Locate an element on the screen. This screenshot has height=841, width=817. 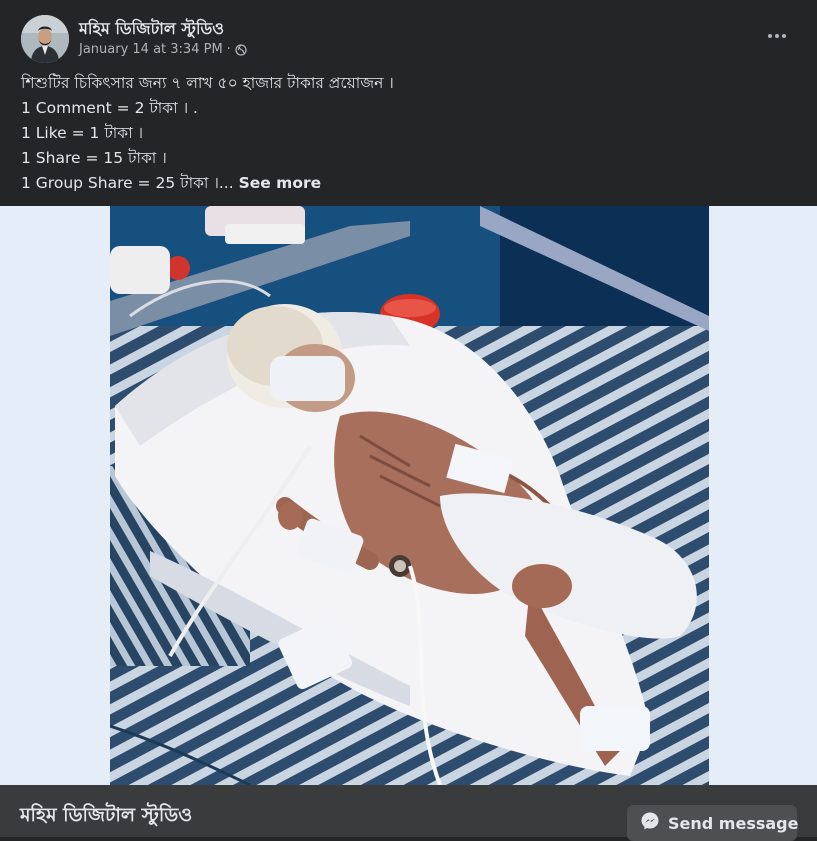
post-text-line: 1 Comment = 2 টাকা । . is located at coordinates (109, 108).